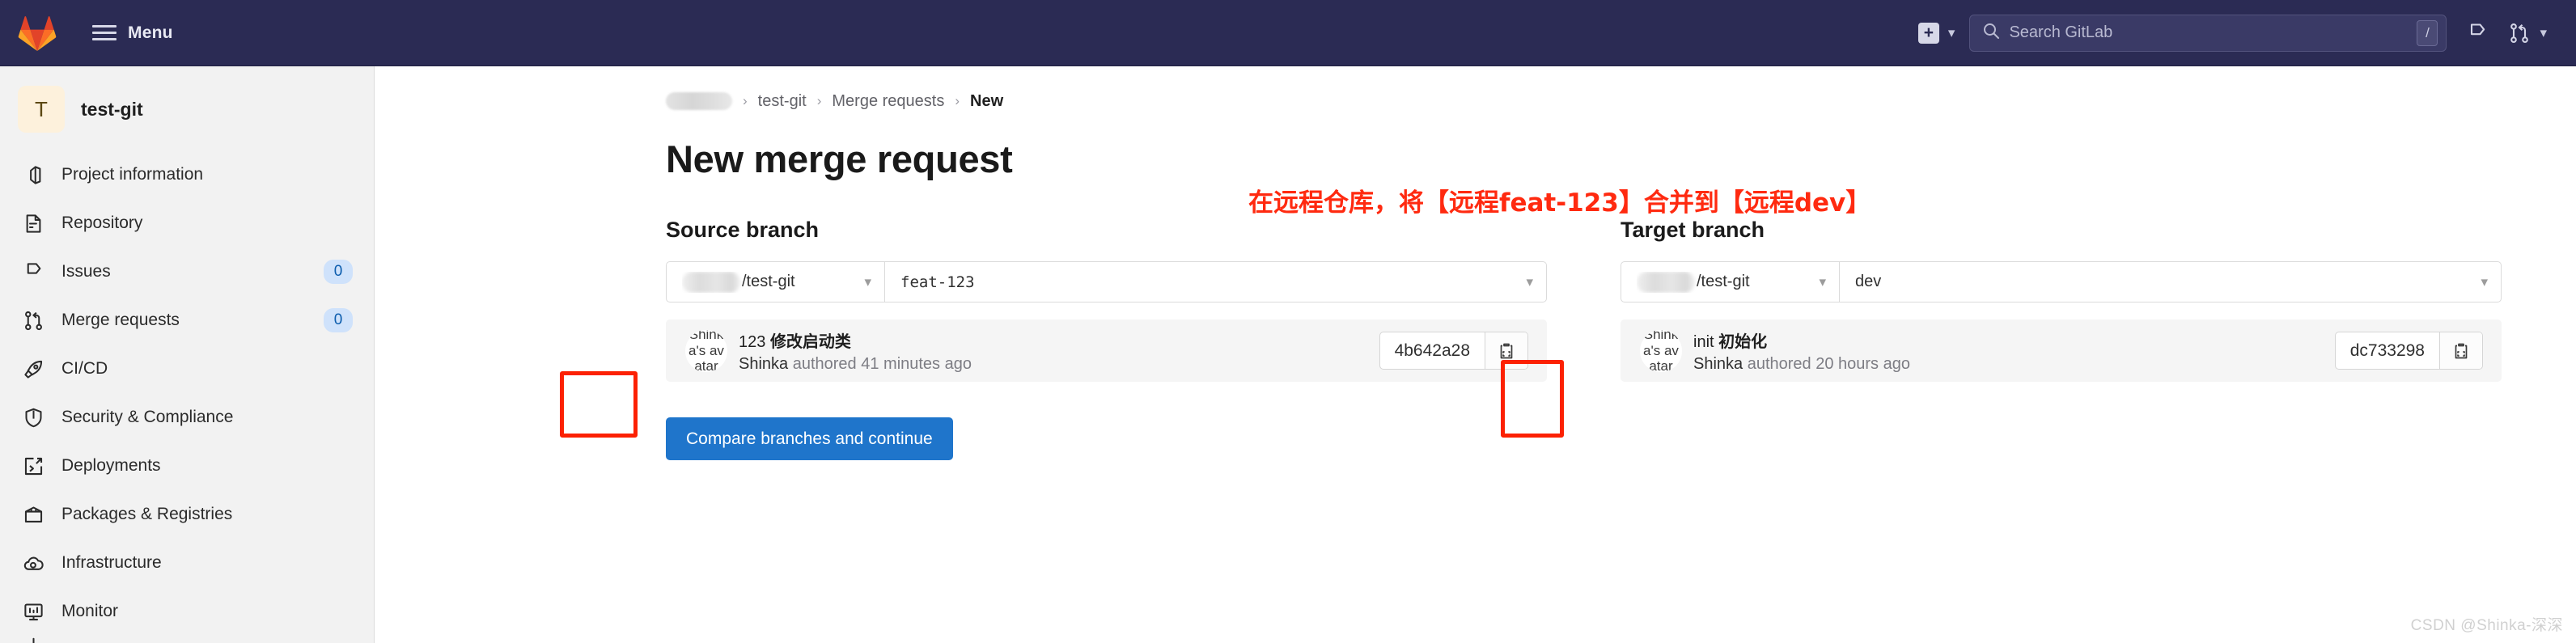  I want to click on shield-icon, so click(33, 417).